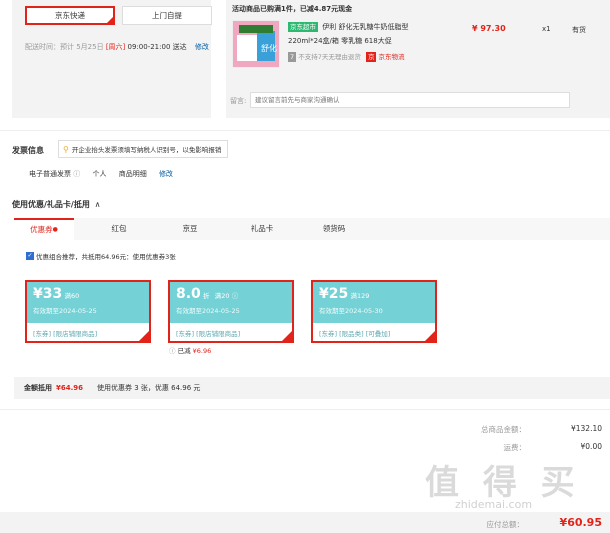  I want to click on shipping-option-label: 上门自提, so click(167, 15).